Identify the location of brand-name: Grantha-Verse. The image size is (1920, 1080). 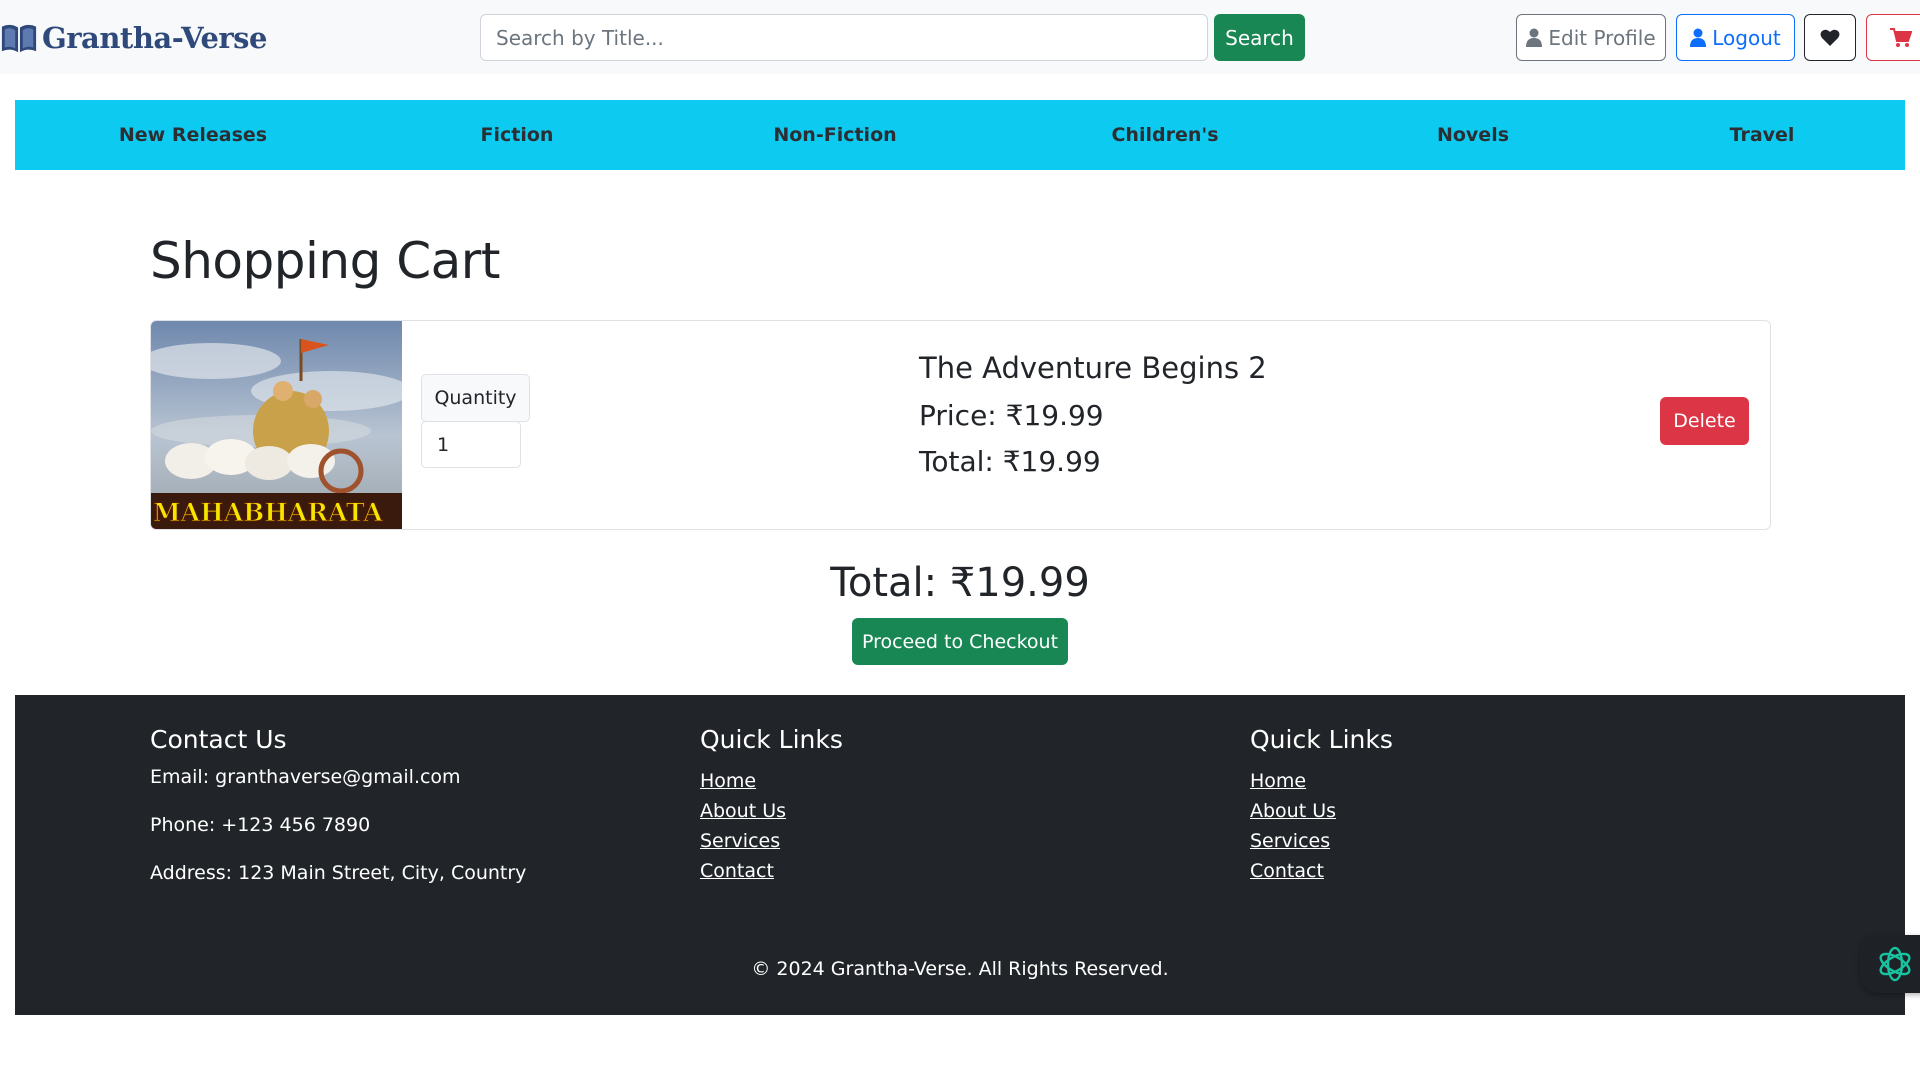
(154, 38).